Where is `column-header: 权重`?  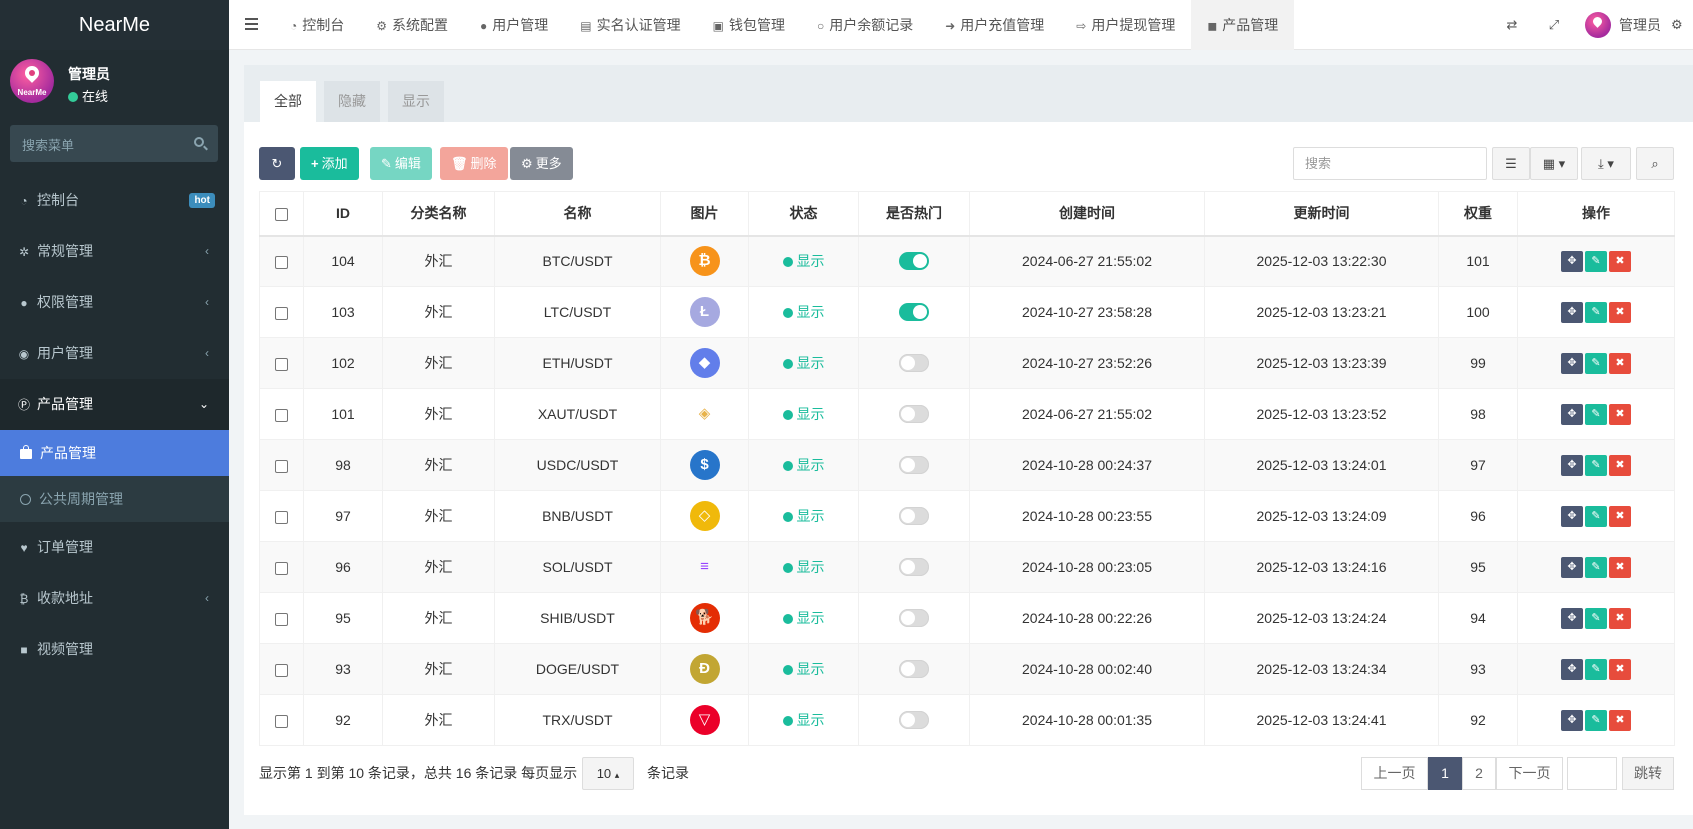
column-header: 权重 is located at coordinates (1478, 214).